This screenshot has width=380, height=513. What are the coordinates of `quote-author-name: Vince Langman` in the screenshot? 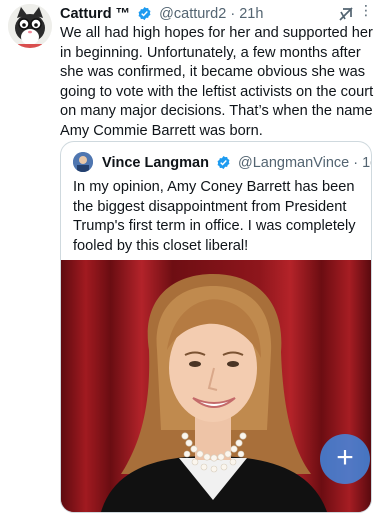 It's located at (155, 163).